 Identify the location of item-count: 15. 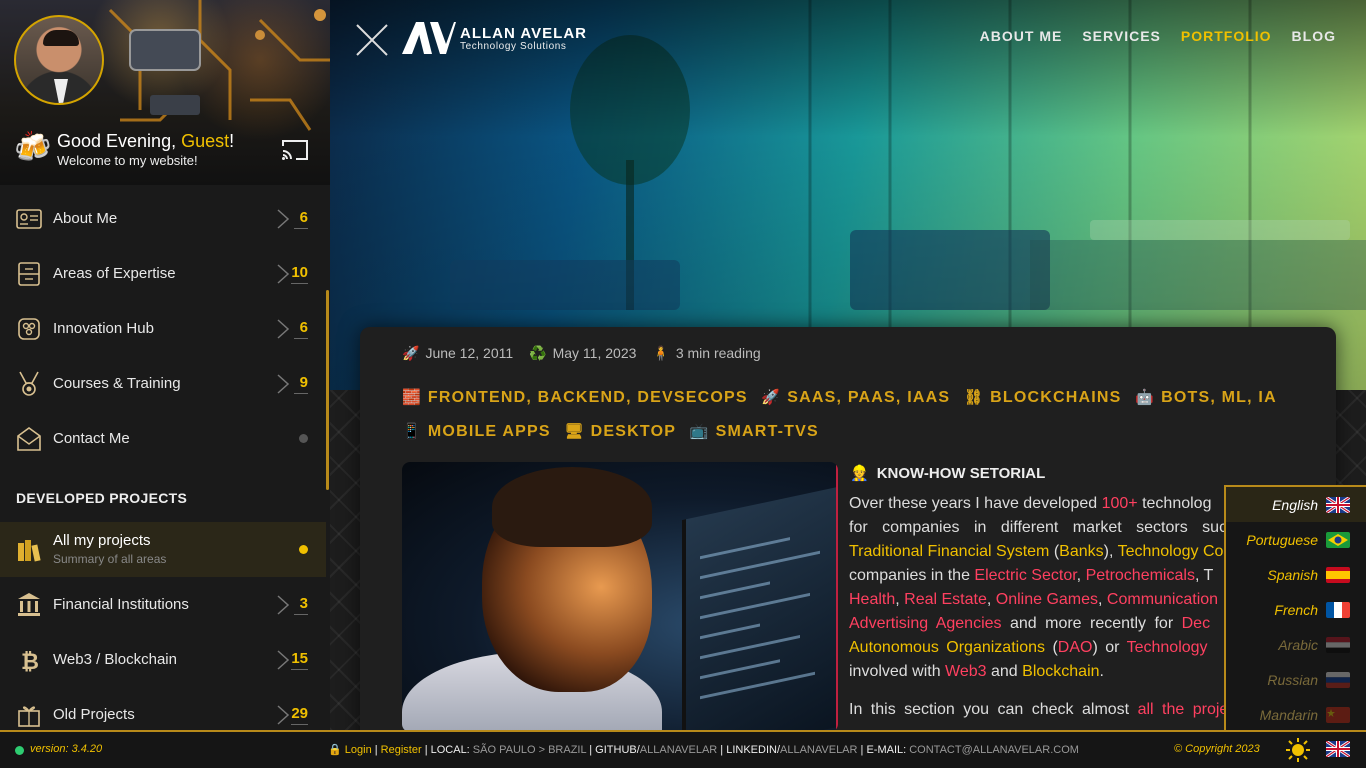
(299, 660).